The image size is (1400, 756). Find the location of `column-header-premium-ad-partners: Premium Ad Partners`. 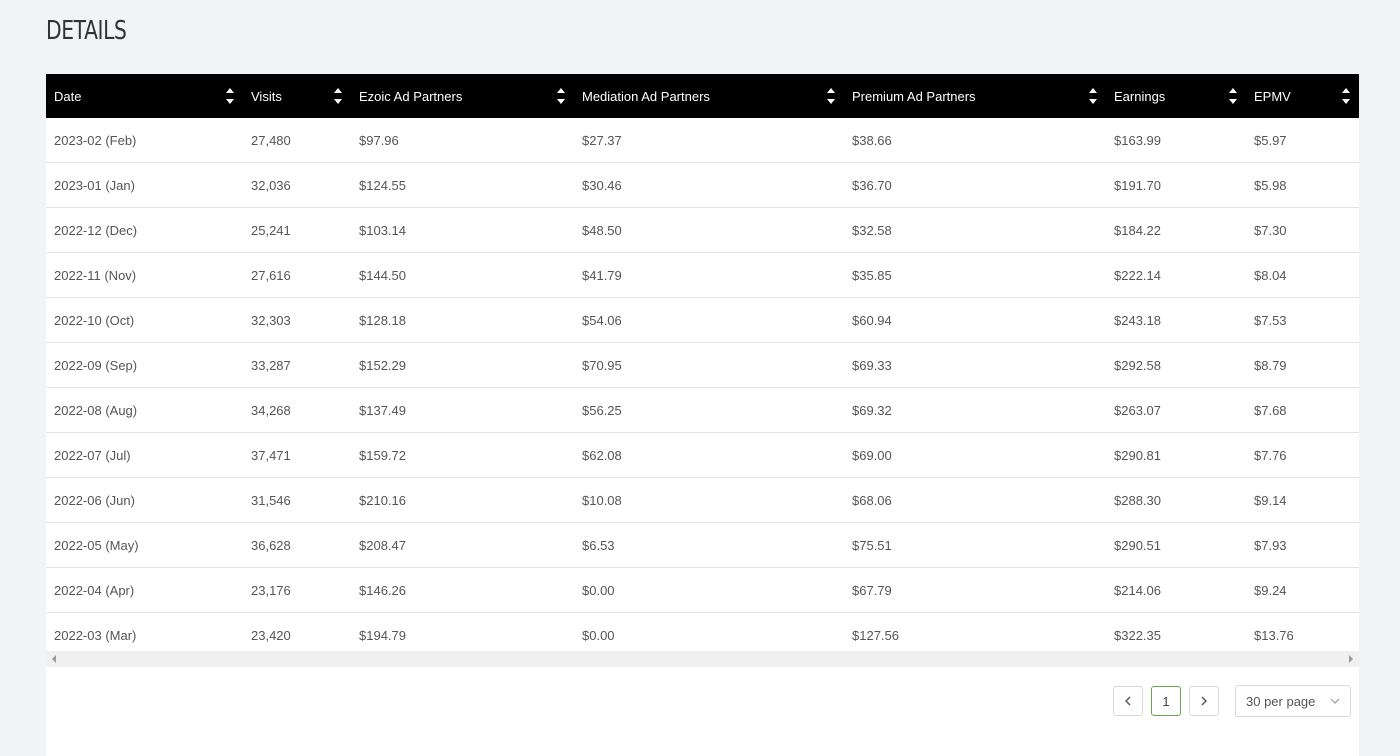

column-header-premium-ad-partners: Premium Ad Partners is located at coordinates (975, 96).